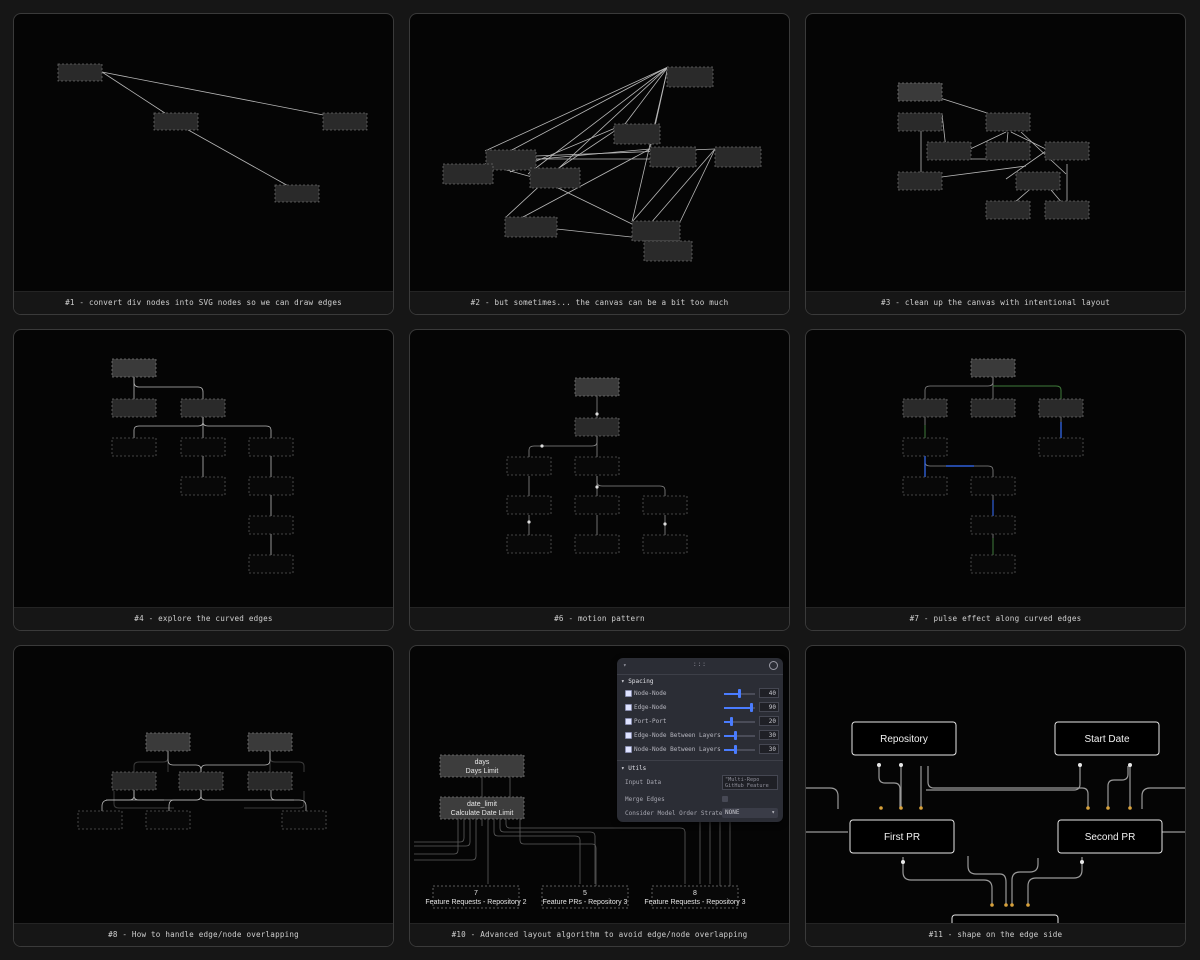 This screenshot has height=960, width=1200. What do you see at coordinates (1080, 765) in the screenshot?
I see `edge-dot` at bounding box center [1080, 765].